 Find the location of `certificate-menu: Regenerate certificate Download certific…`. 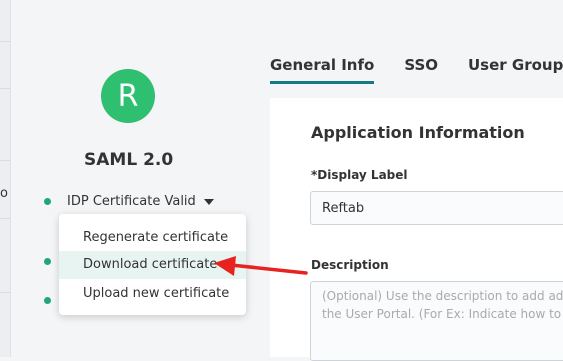

certificate-menu: Regenerate certificate Download certific… is located at coordinates (152, 264).